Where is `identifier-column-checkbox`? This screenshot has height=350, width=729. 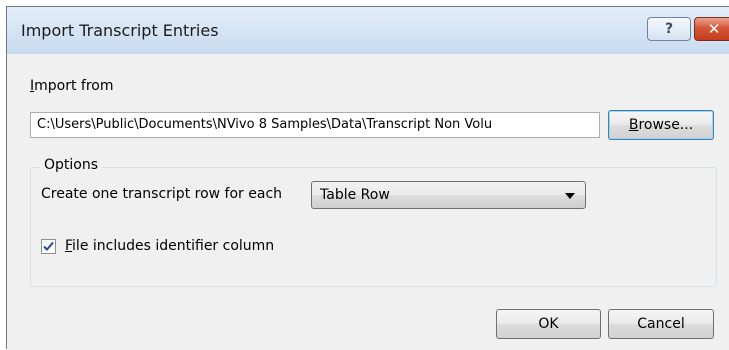 identifier-column-checkbox is located at coordinates (48, 246).